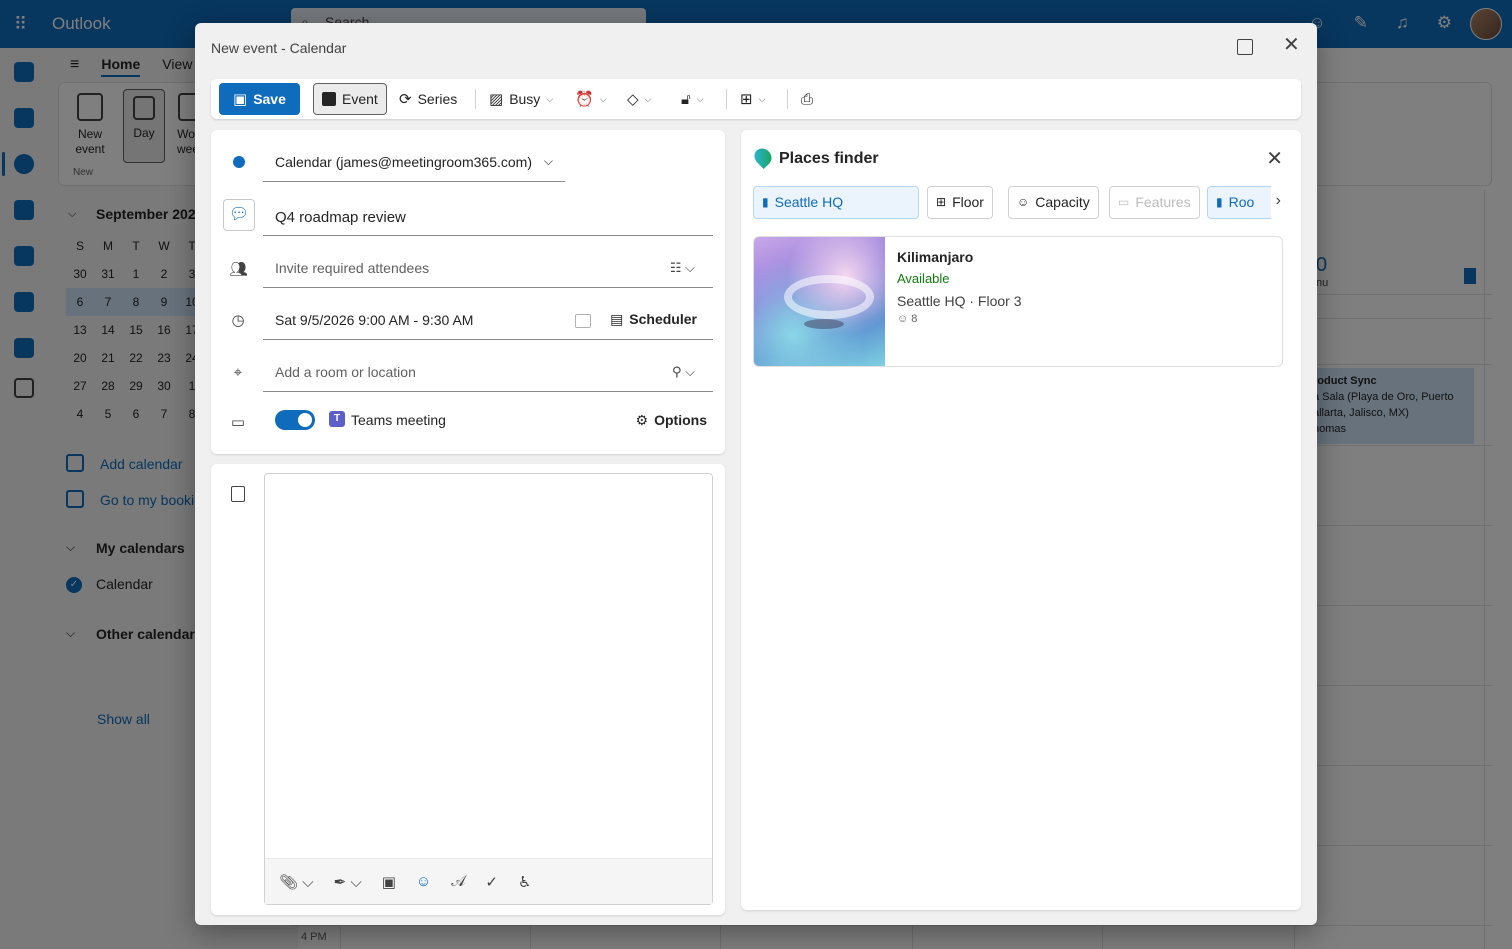 The height and width of the screenshot is (949, 1512). I want to click on emoji-icon: ☺, so click(423, 881).